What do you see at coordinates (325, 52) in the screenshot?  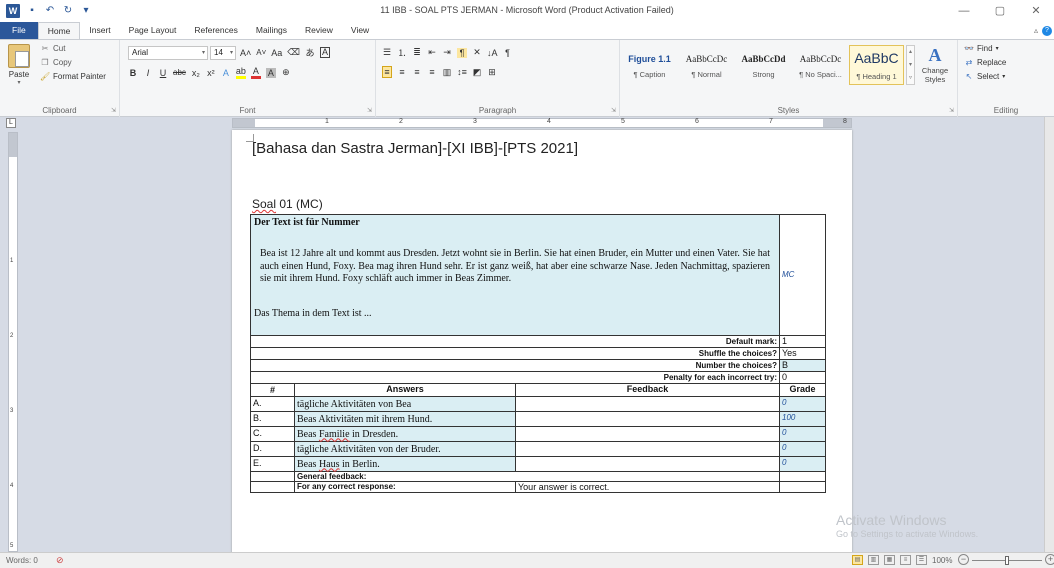 I see `character-border-icon: A` at bounding box center [325, 52].